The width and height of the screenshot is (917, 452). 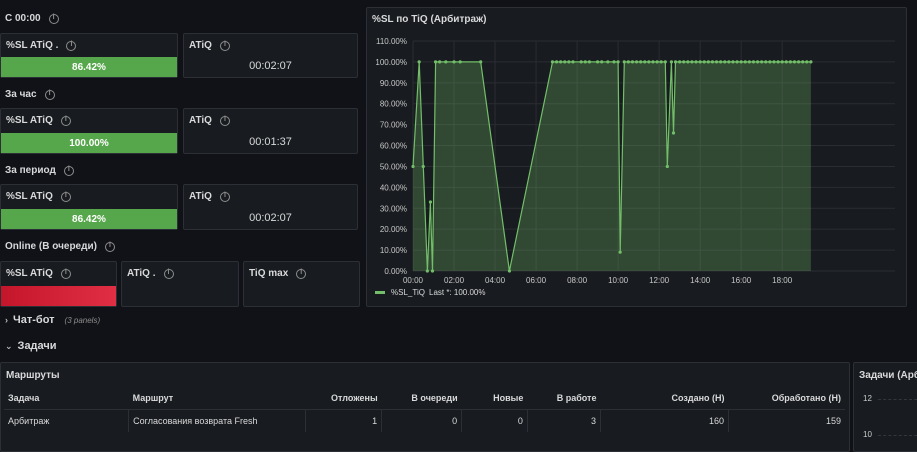 I want to click on x-tick-label: 06:00, so click(x=536, y=280).